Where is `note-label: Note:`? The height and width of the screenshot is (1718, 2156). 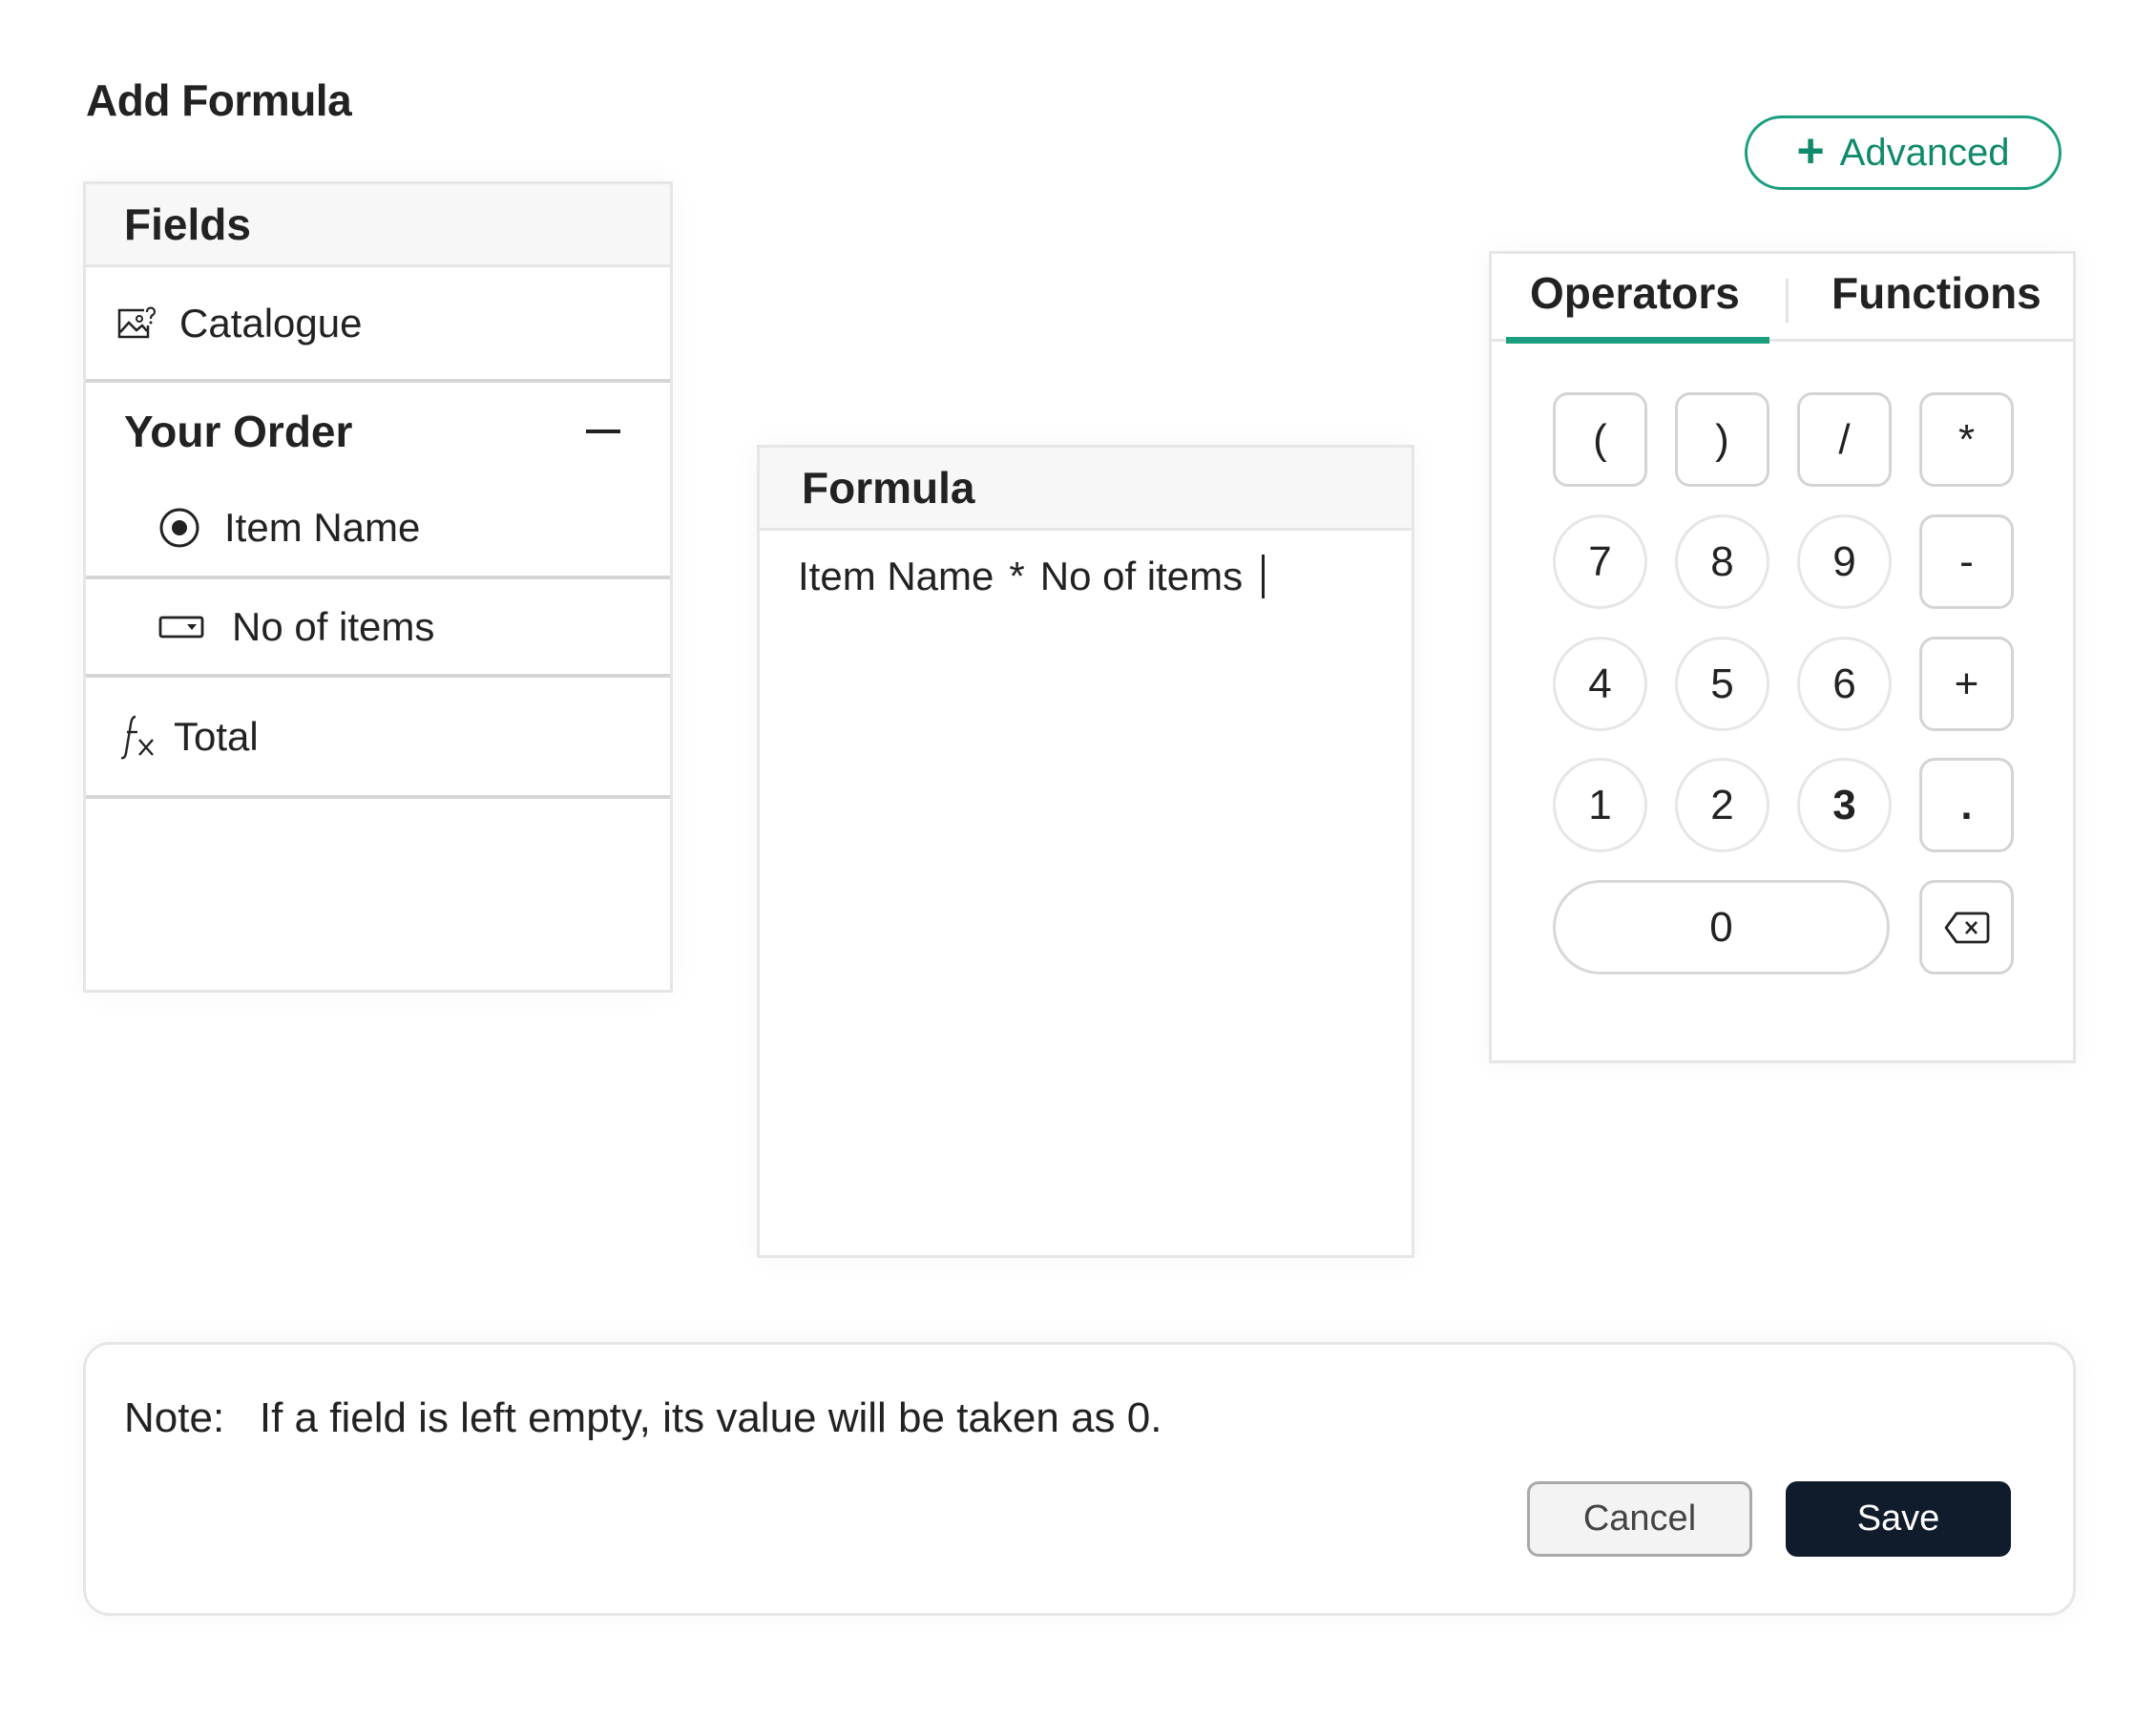
note-label: Note: is located at coordinates (174, 1417).